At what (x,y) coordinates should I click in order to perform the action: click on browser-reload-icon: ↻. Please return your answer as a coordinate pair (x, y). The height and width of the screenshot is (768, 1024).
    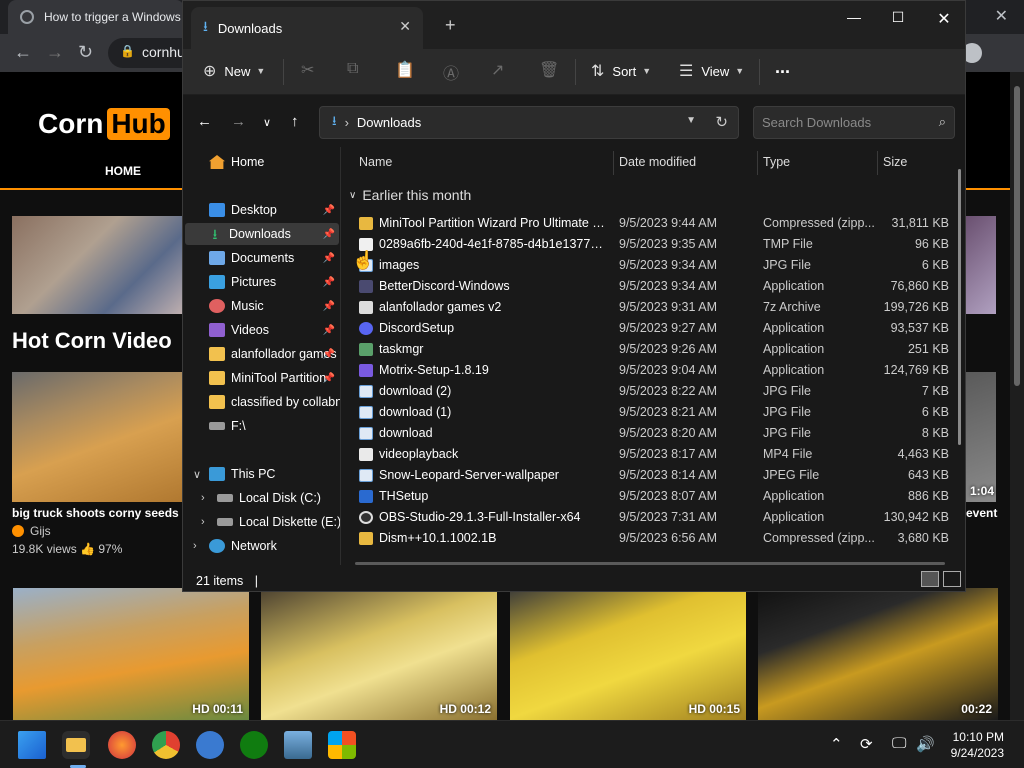
    Looking at the image, I should click on (85, 52).